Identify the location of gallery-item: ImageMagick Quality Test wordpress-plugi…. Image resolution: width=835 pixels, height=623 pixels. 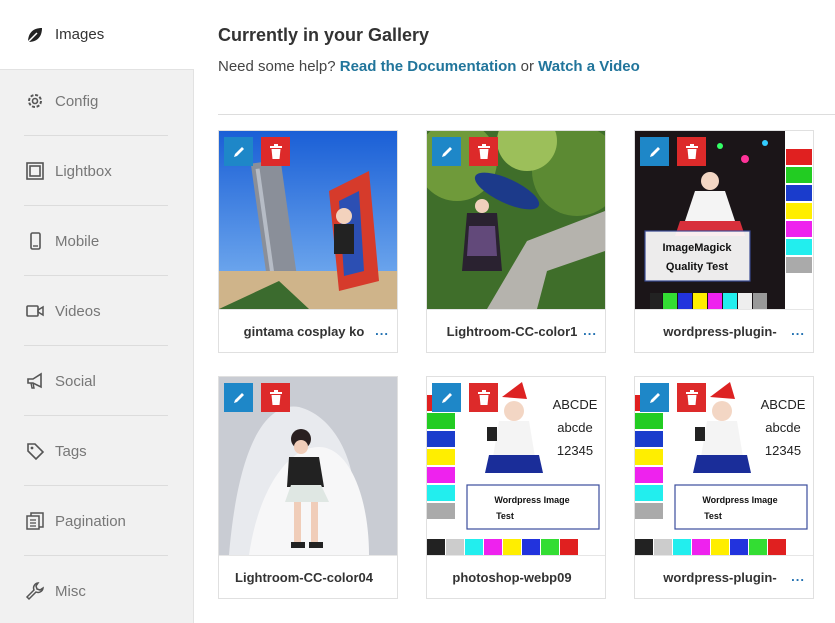
(724, 241).